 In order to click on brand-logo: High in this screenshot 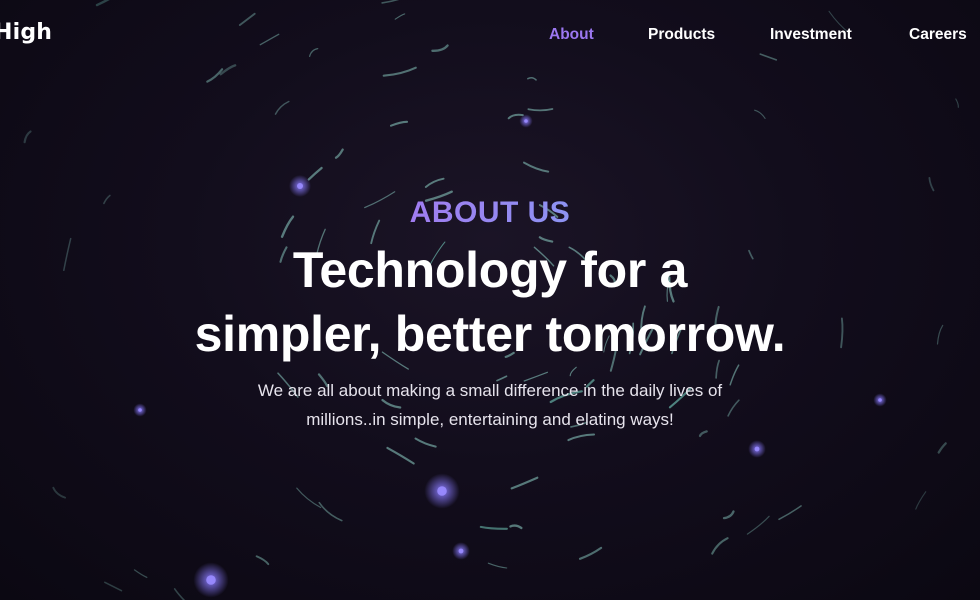, I will do `click(26, 32)`.